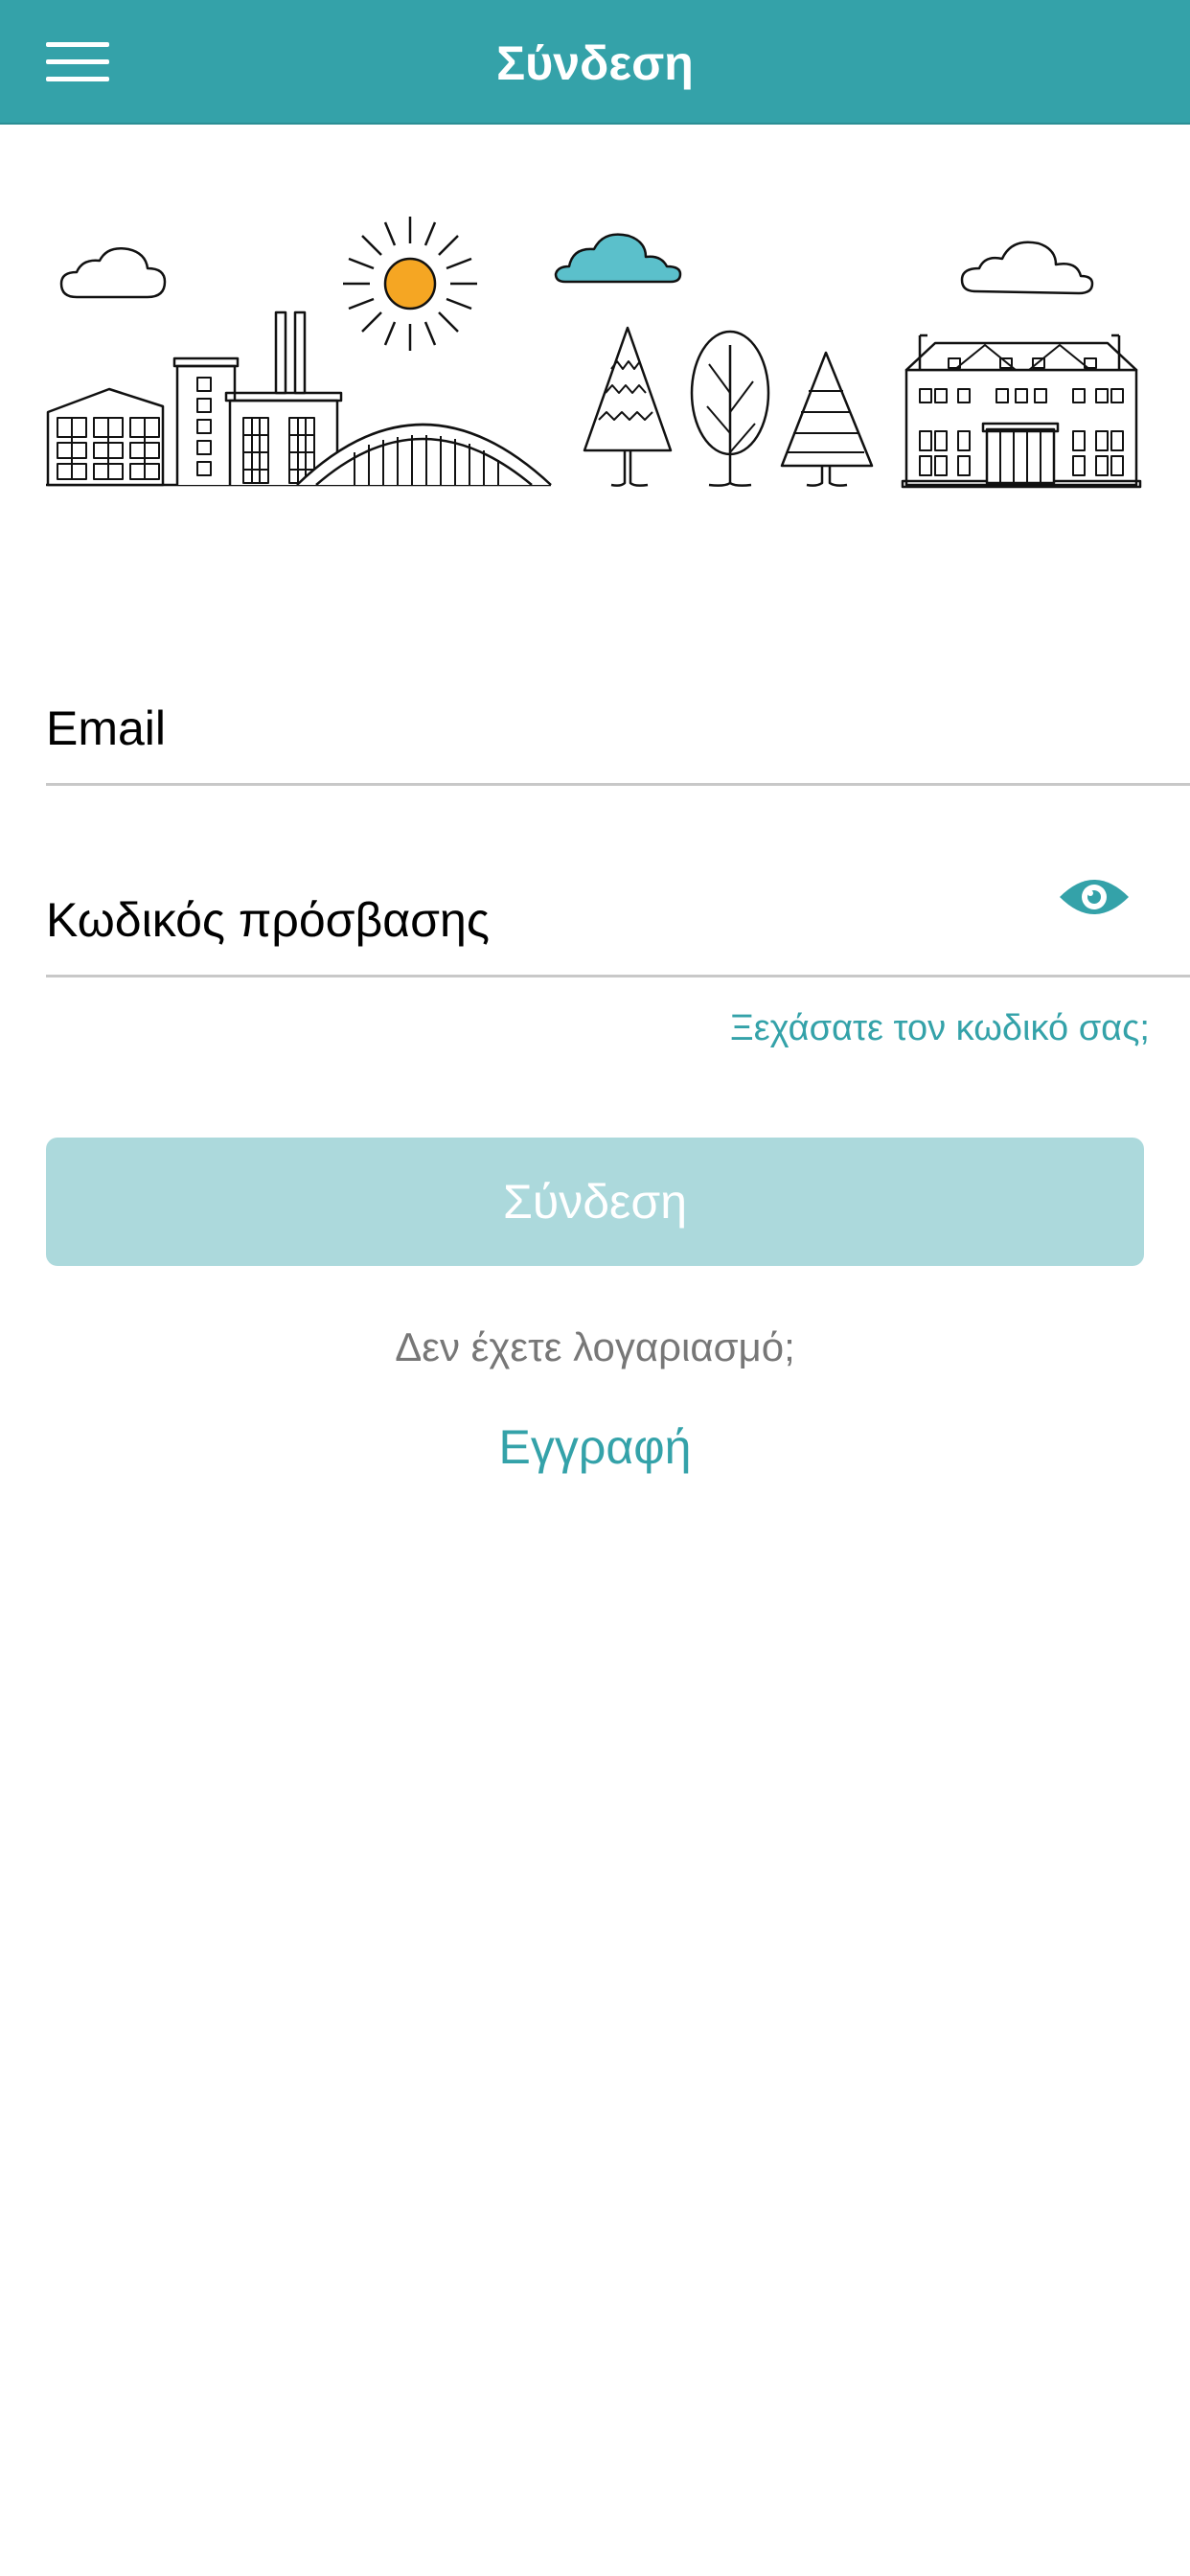  Describe the element at coordinates (1021, 411) in the screenshot. I see `mansion-icon` at that location.